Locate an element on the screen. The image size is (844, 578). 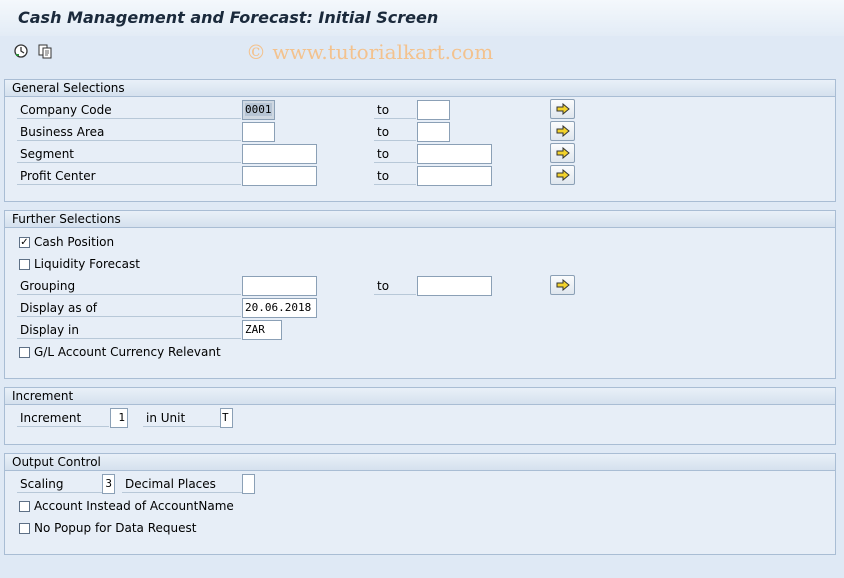
group-header: Output Control is located at coordinates (420, 462).